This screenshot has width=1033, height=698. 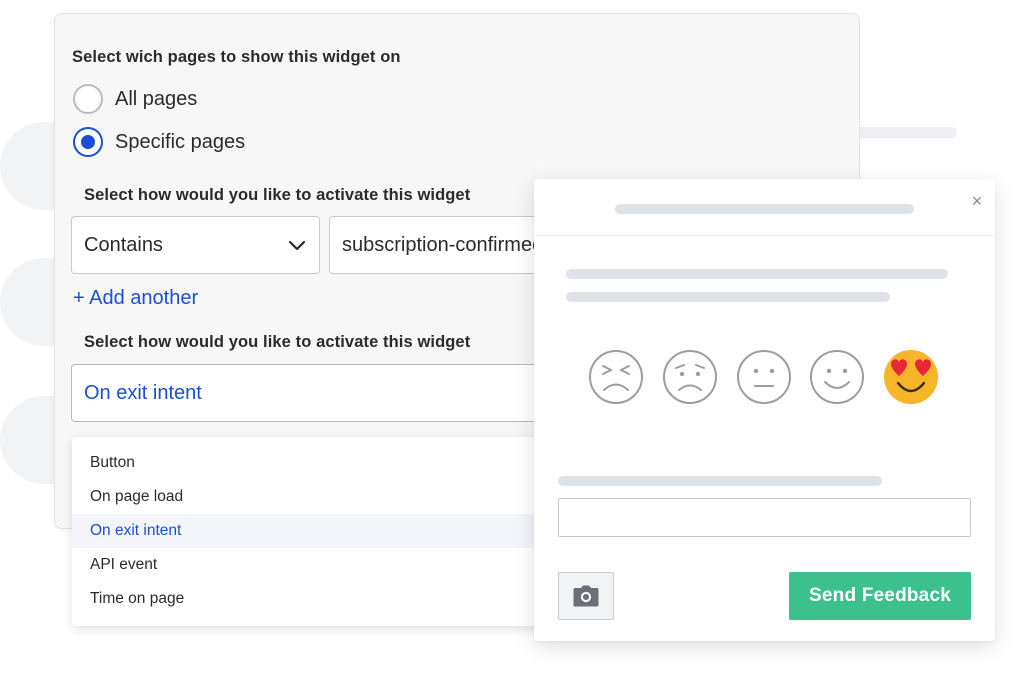 I want to click on match-type-value: Contains, so click(x=123, y=244).